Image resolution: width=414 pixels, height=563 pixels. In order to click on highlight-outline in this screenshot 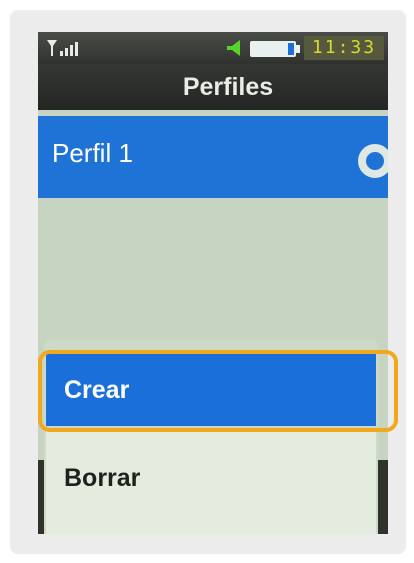, I will do `click(218, 391)`.